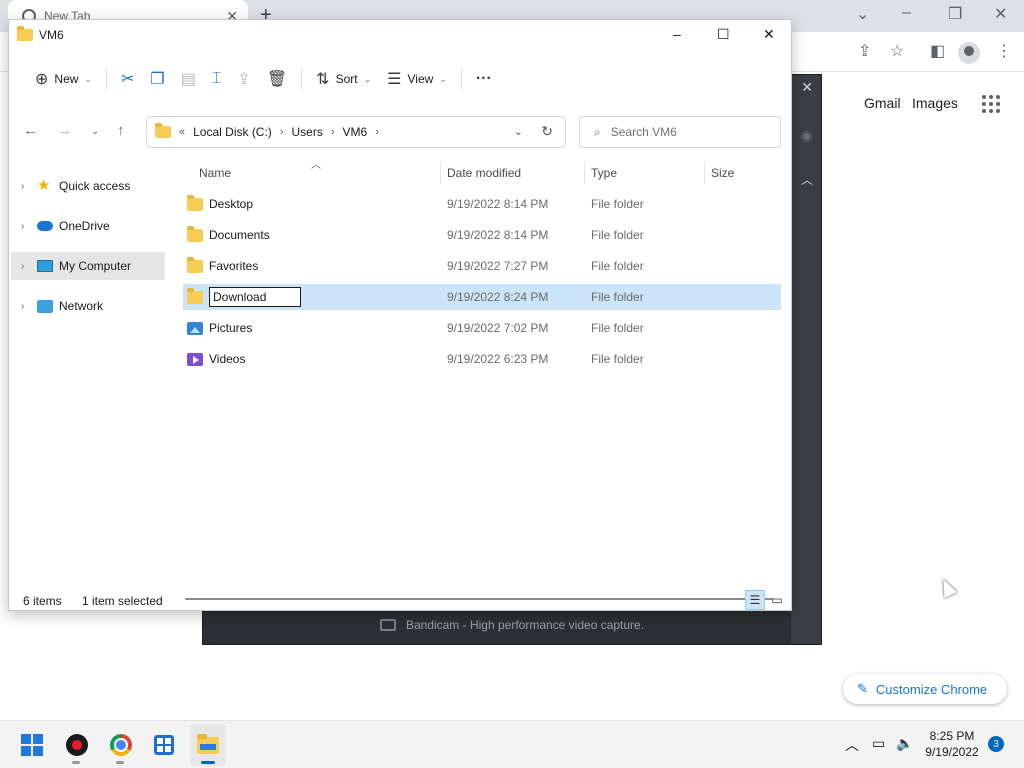  What do you see at coordinates (807, 135) in the screenshot?
I see `camera-icon: ◉` at bounding box center [807, 135].